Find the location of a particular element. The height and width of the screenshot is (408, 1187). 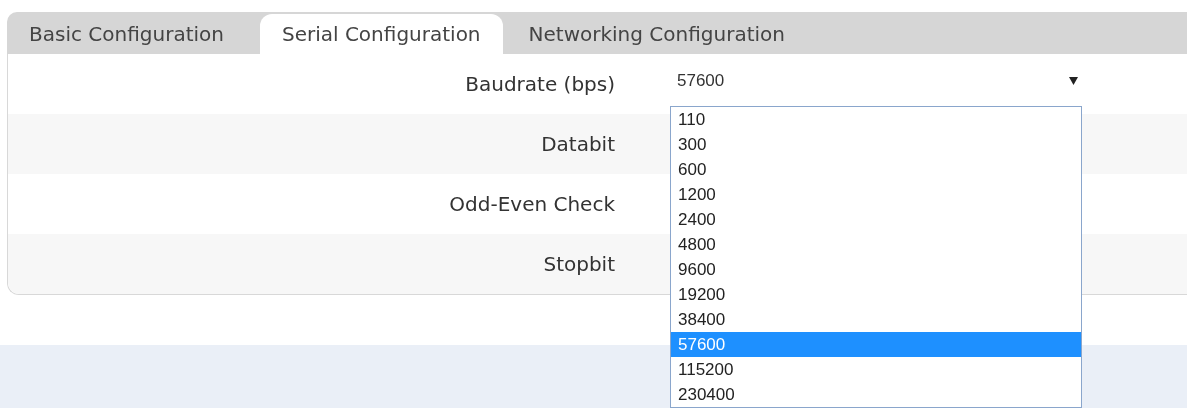

field-label: Odd-Even Check is located at coordinates (531, 204).